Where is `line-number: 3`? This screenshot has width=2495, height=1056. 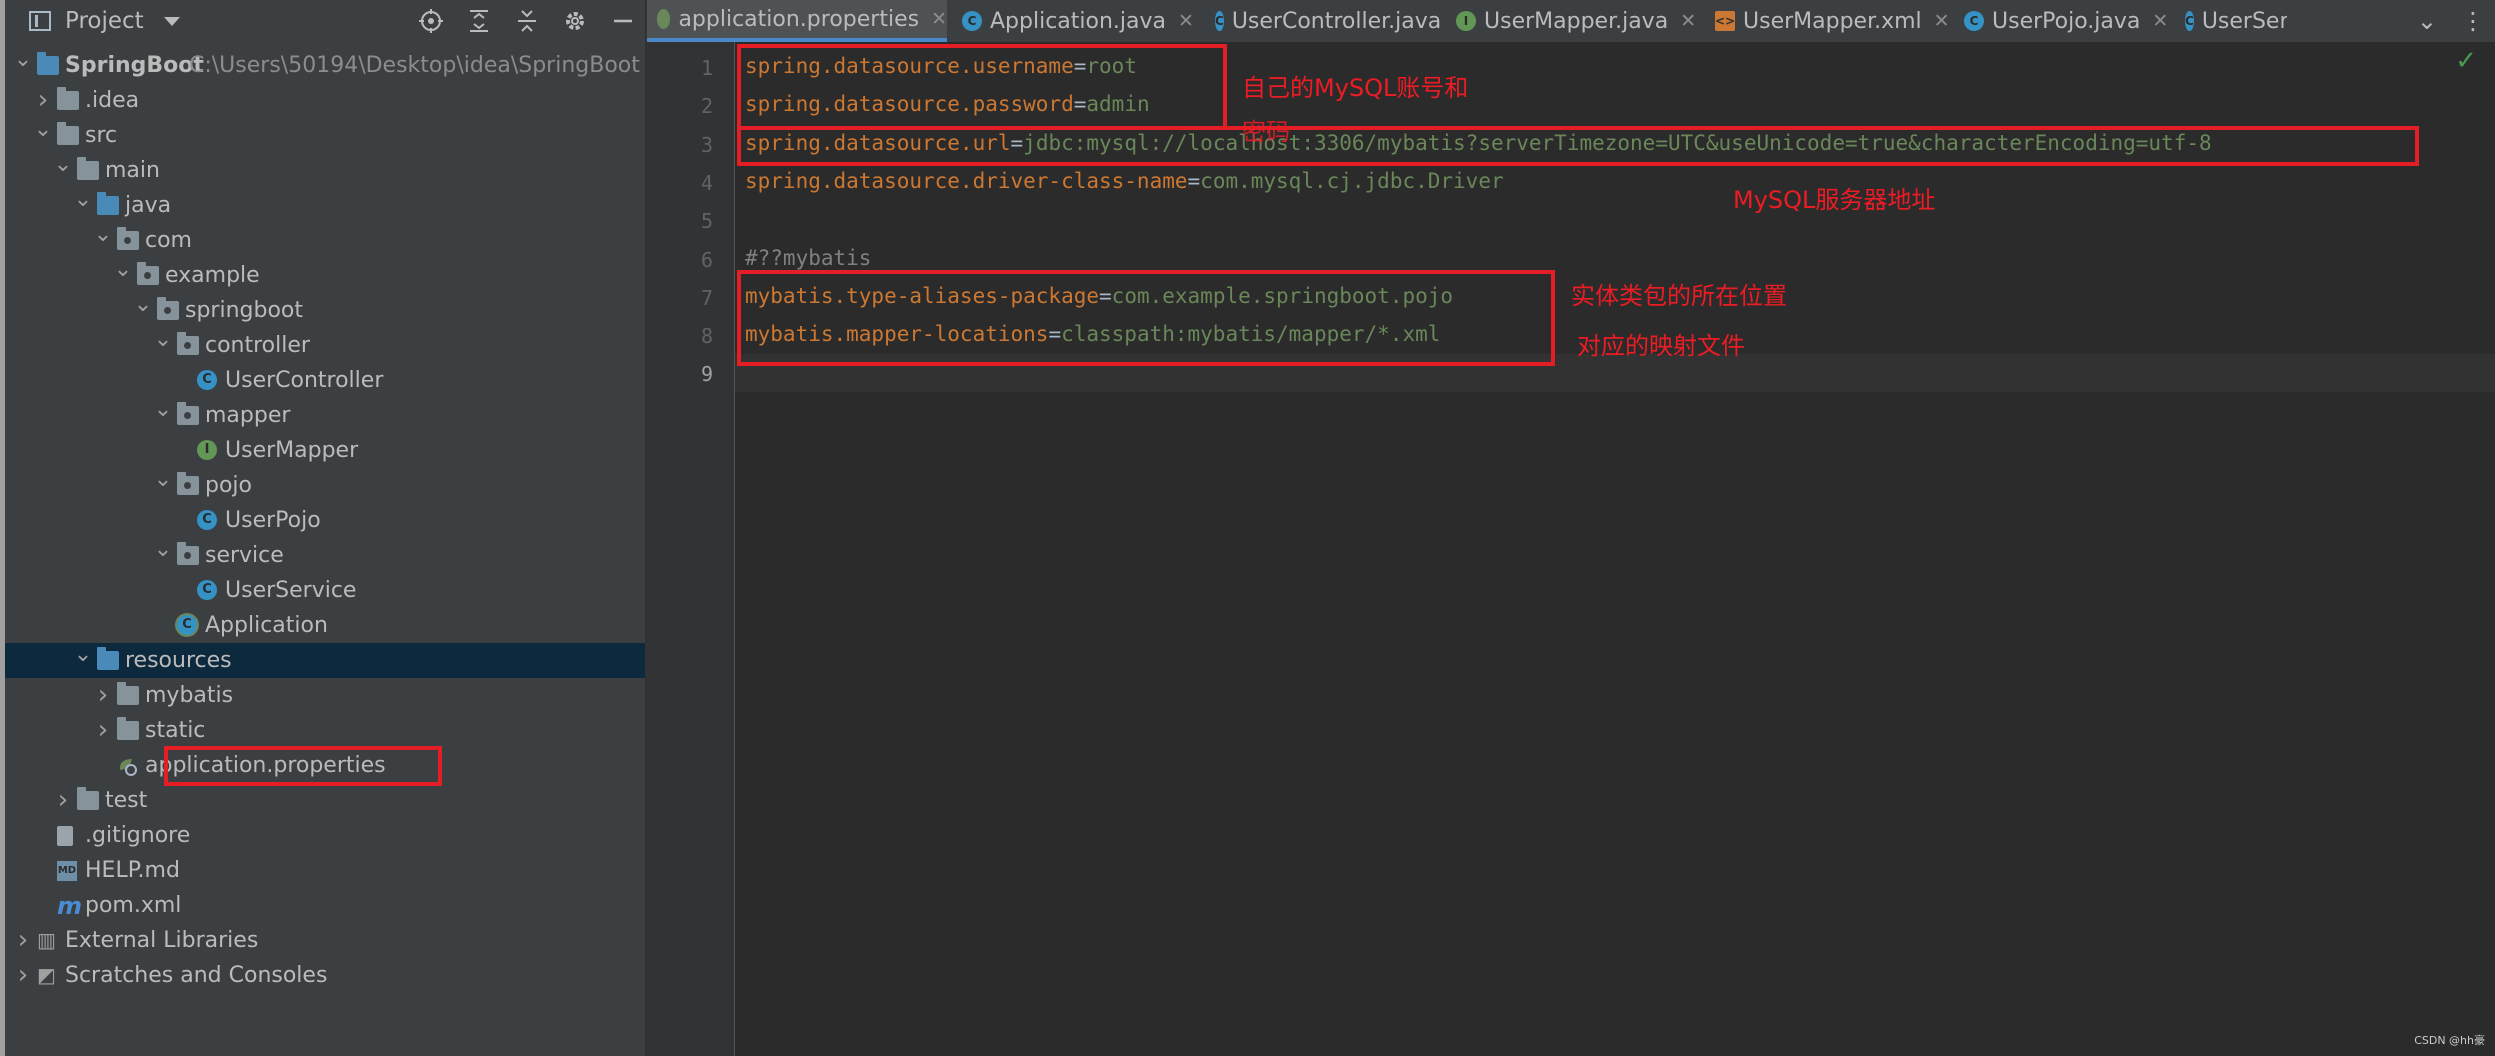
line-number: 3 is located at coordinates (706, 144).